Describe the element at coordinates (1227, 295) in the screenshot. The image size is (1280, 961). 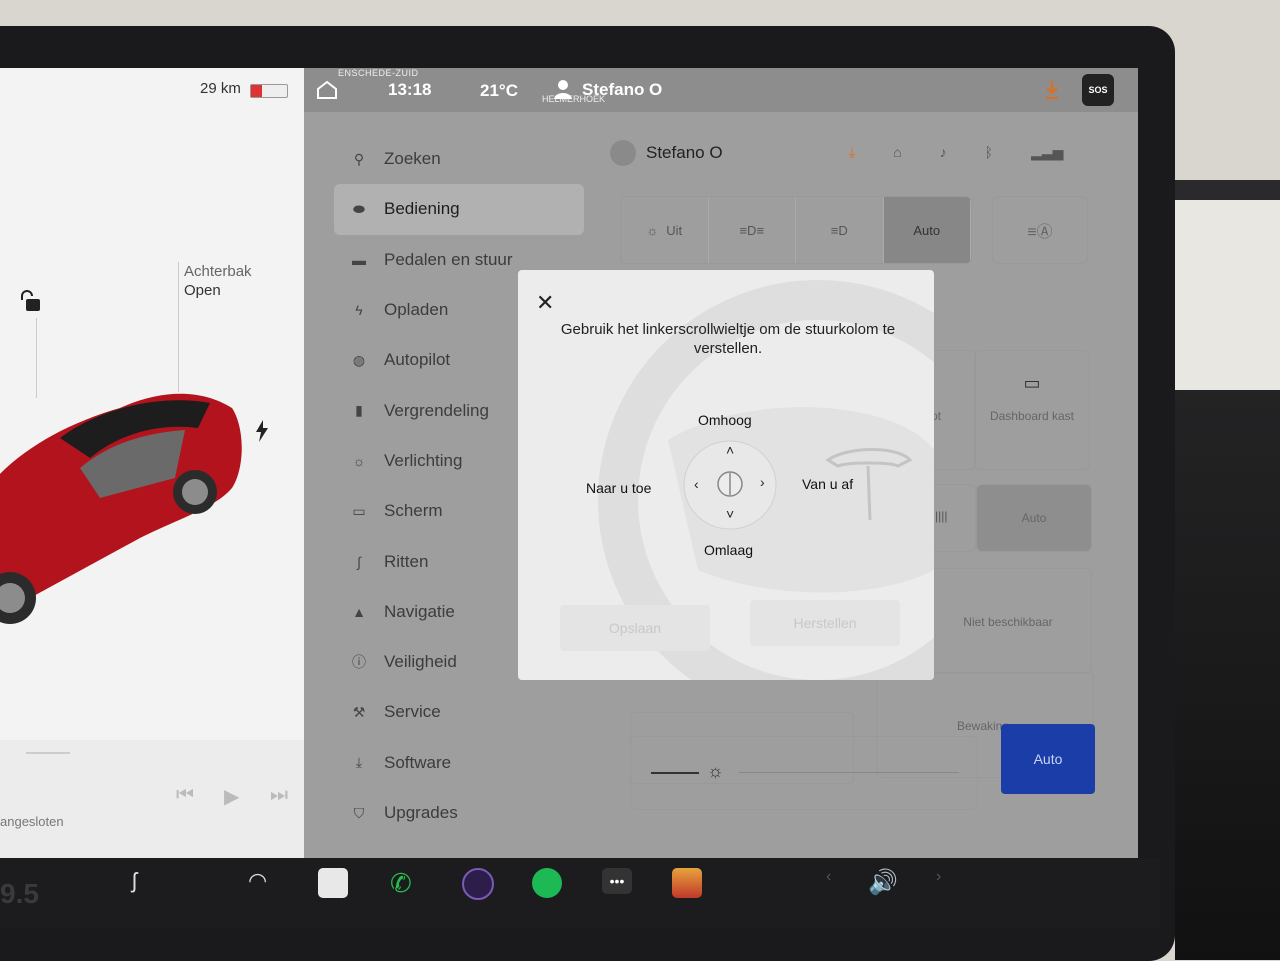
I see `background-strip` at that location.